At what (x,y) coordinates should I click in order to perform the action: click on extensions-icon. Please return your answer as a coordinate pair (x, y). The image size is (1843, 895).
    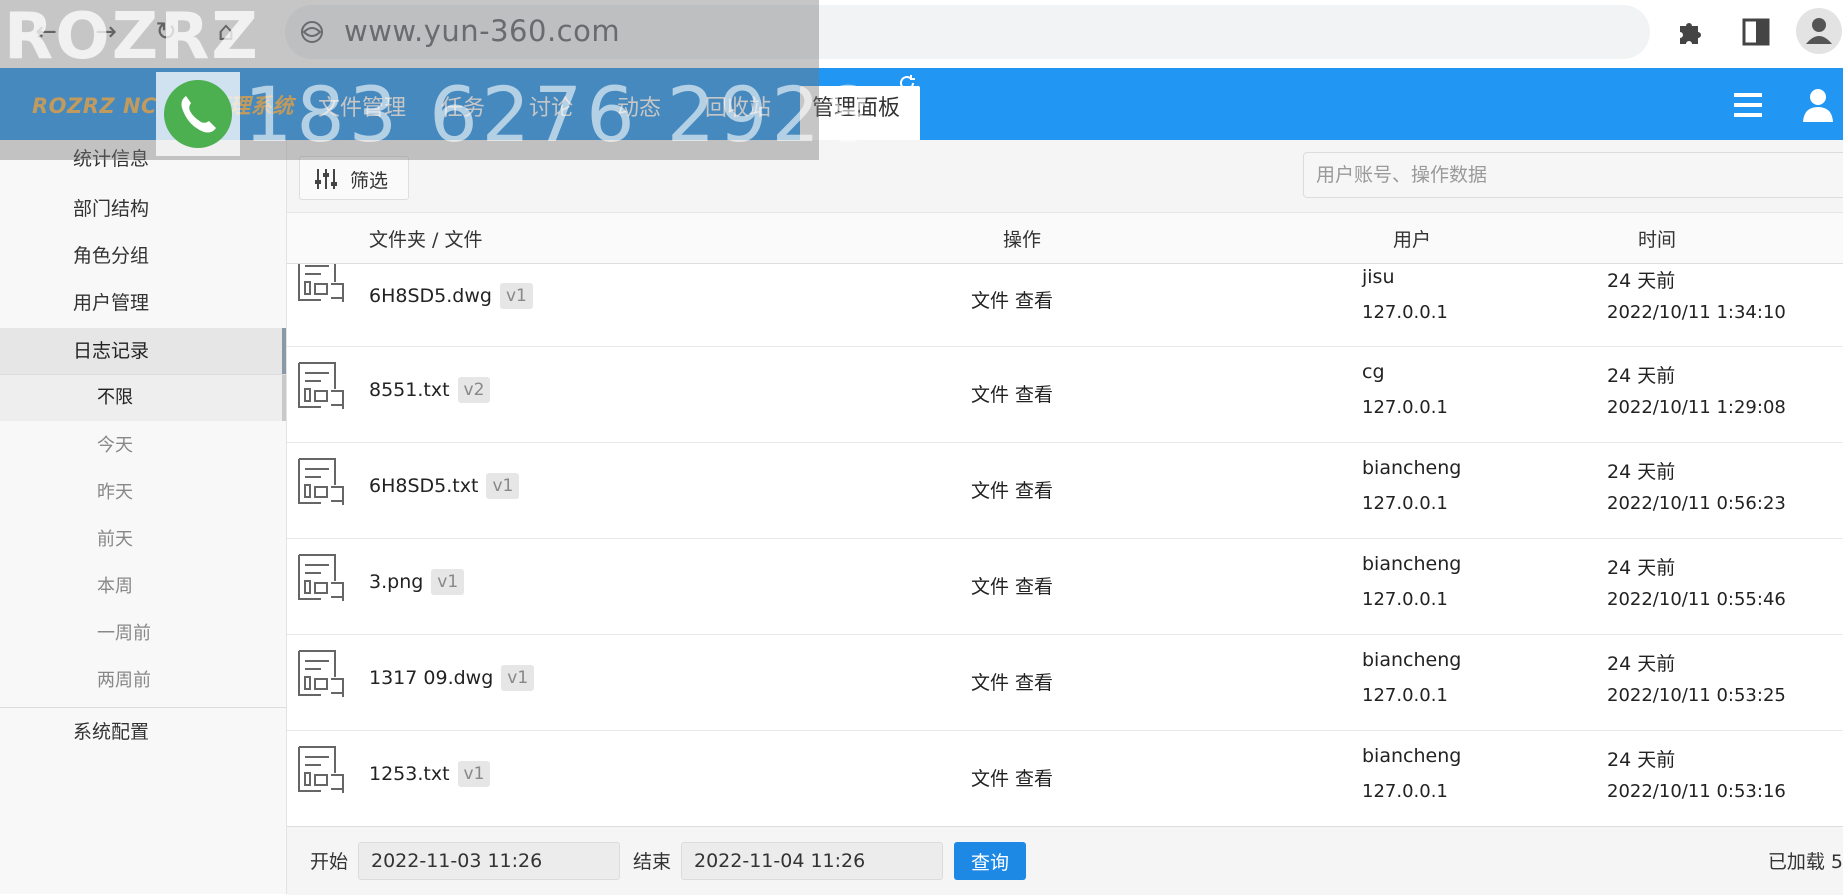
    Looking at the image, I should click on (1690, 32).